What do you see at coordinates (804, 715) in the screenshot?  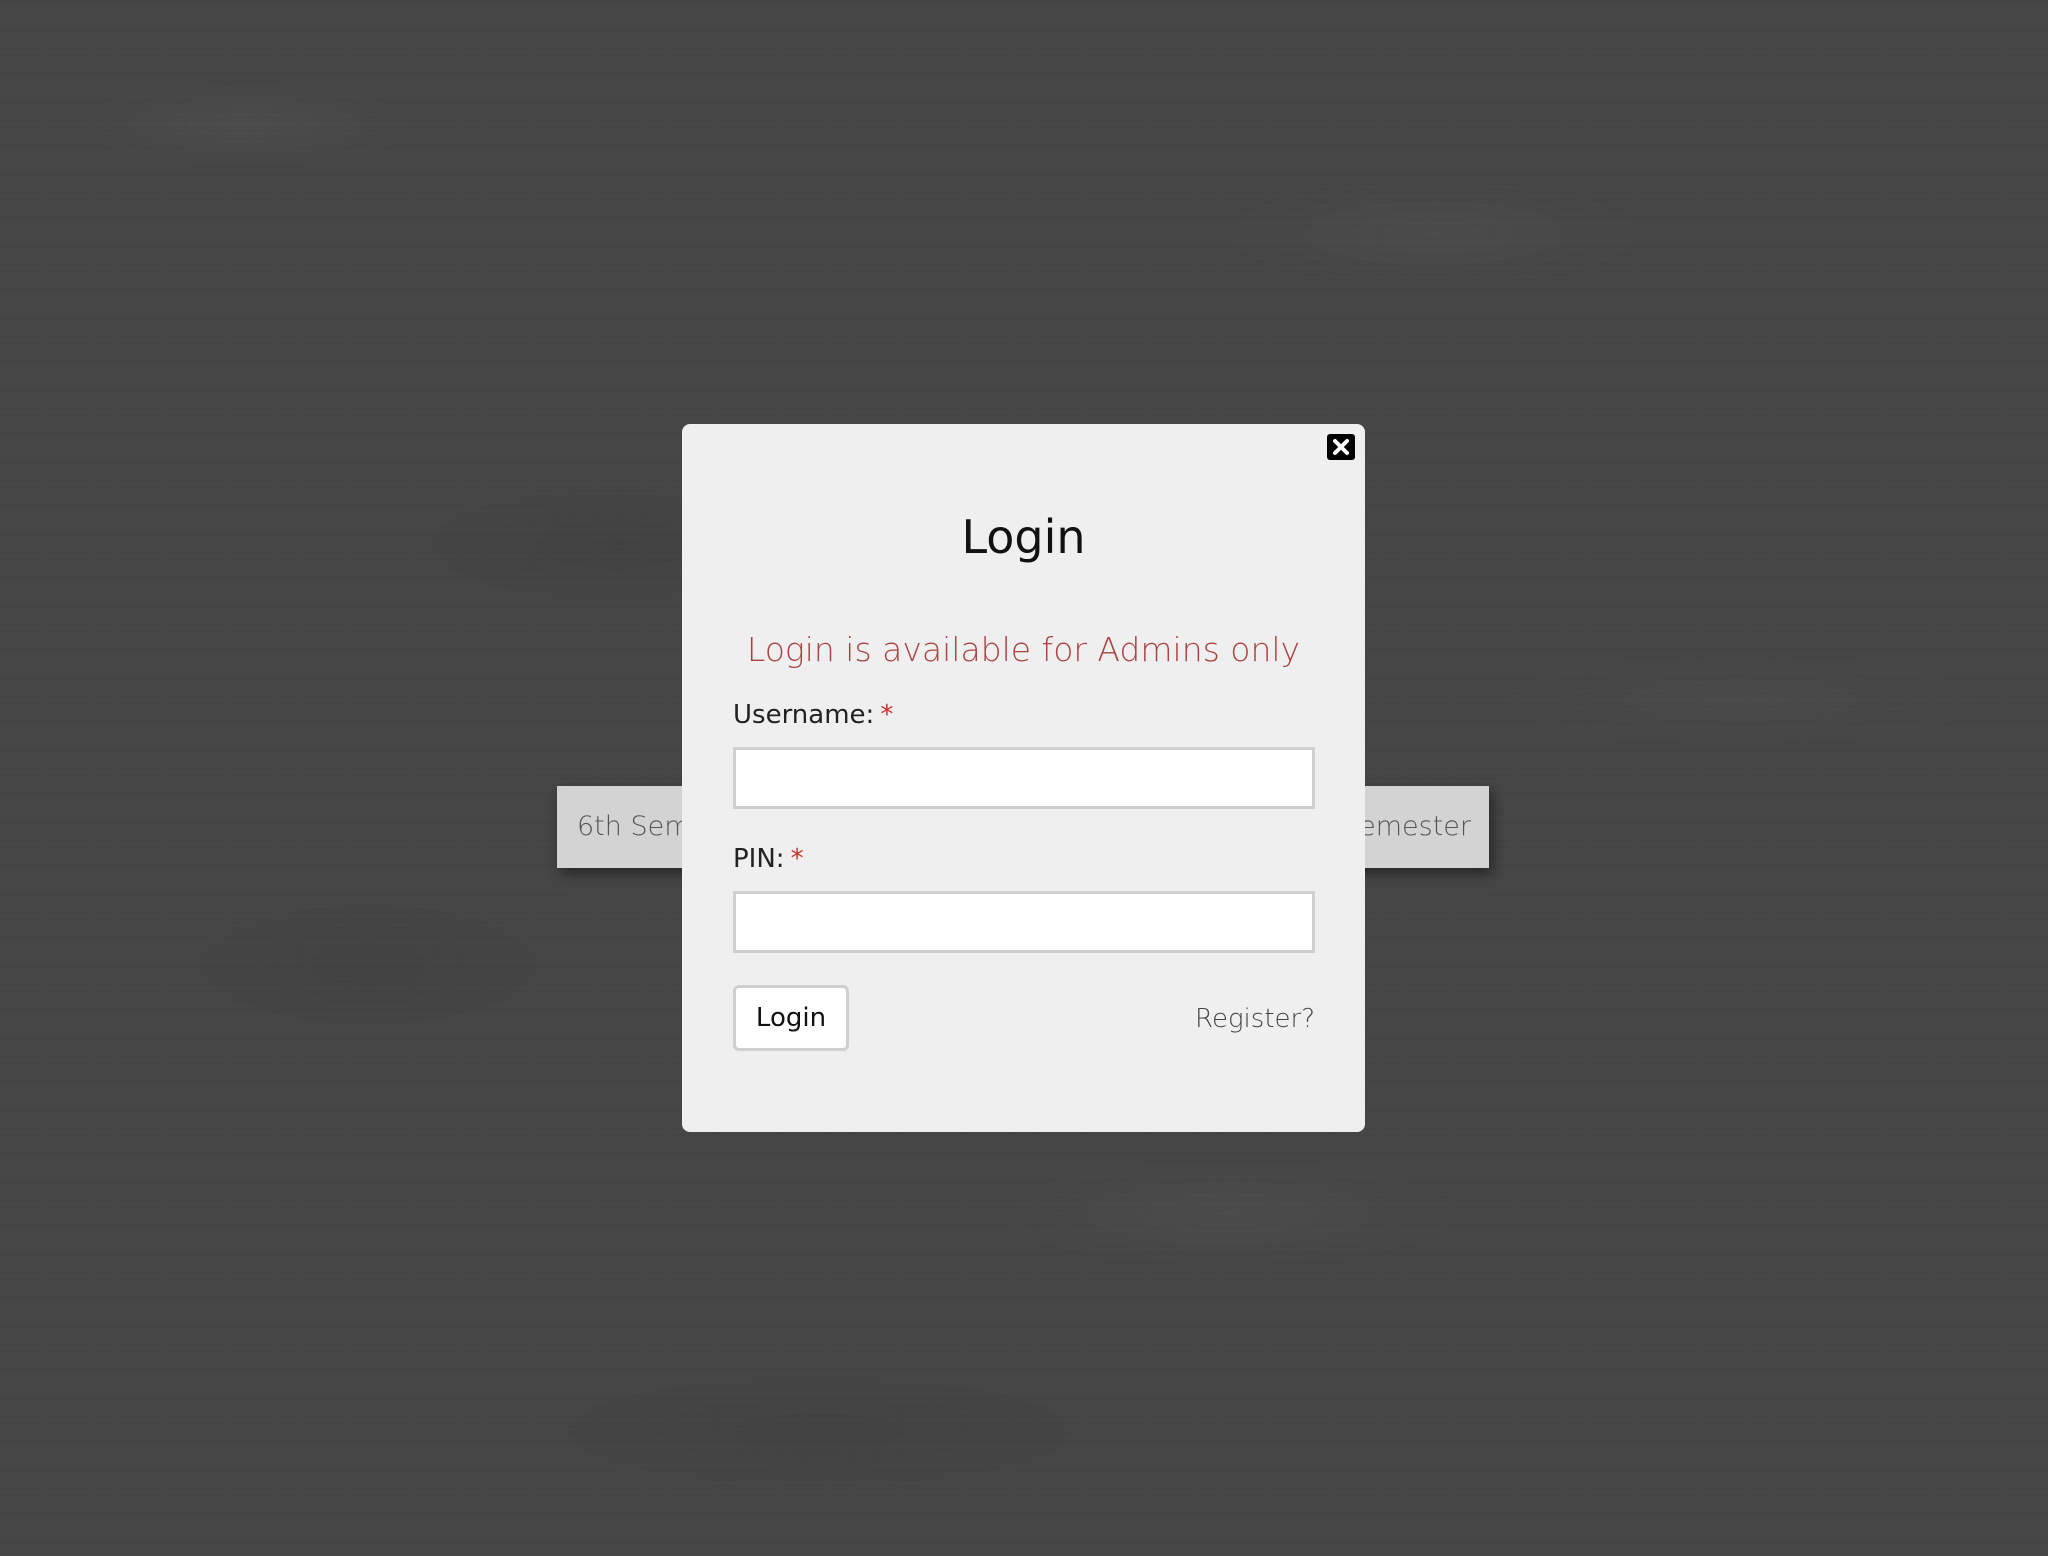 I see `username-label-text: Username:` at bounding box center [804, 715].